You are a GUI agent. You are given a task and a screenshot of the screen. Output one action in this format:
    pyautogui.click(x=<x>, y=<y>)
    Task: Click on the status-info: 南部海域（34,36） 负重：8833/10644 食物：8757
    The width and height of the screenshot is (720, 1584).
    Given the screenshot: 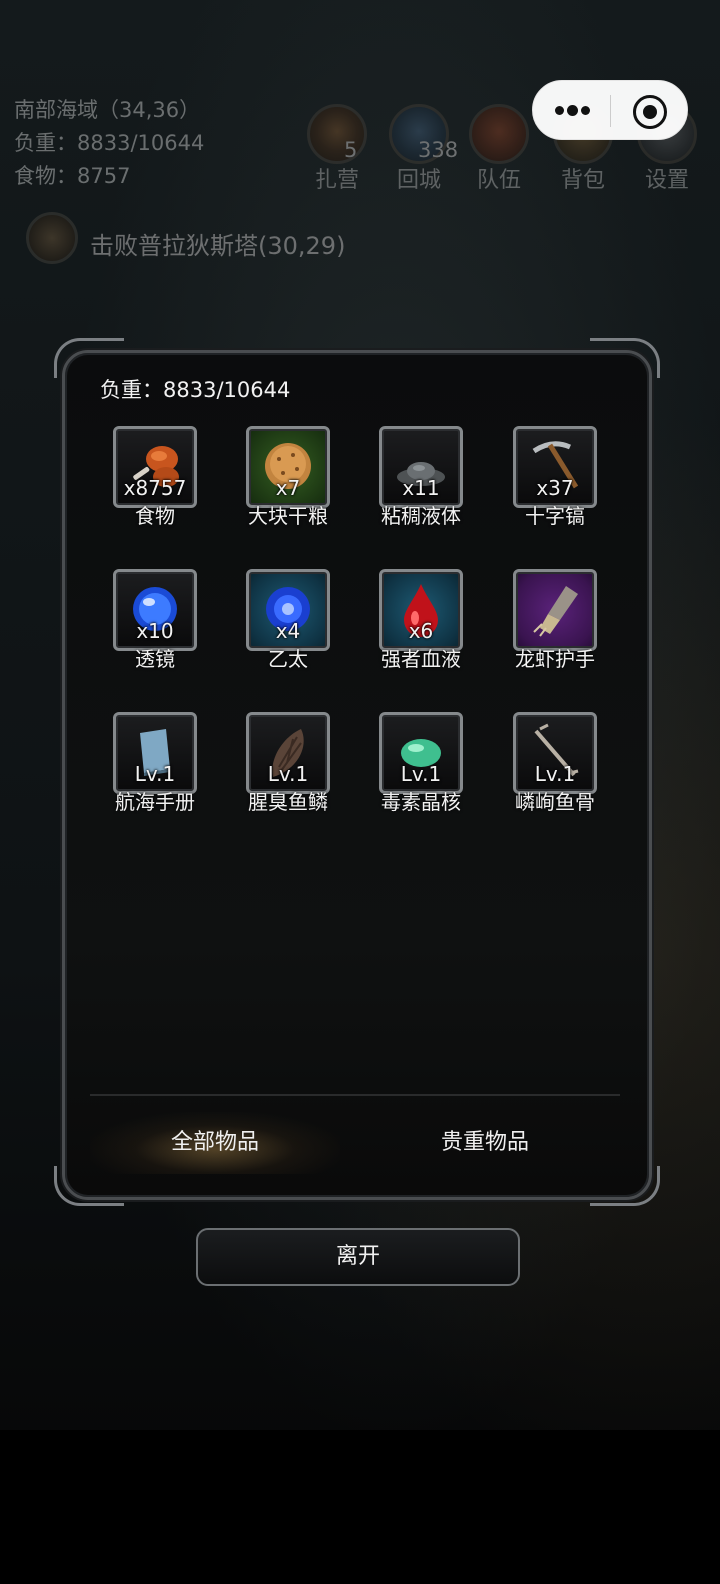 What is the action you would take?
    pyautogui.click(x=109, y=143)
    